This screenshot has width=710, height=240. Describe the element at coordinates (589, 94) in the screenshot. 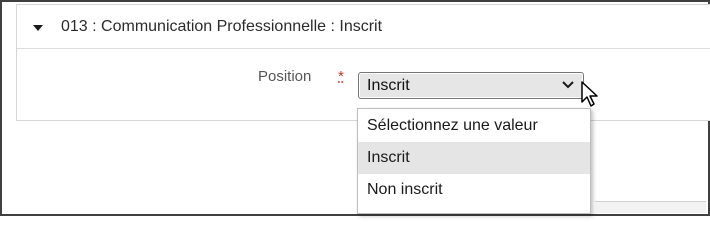

I see `mouse-pointer-icon` at that location.